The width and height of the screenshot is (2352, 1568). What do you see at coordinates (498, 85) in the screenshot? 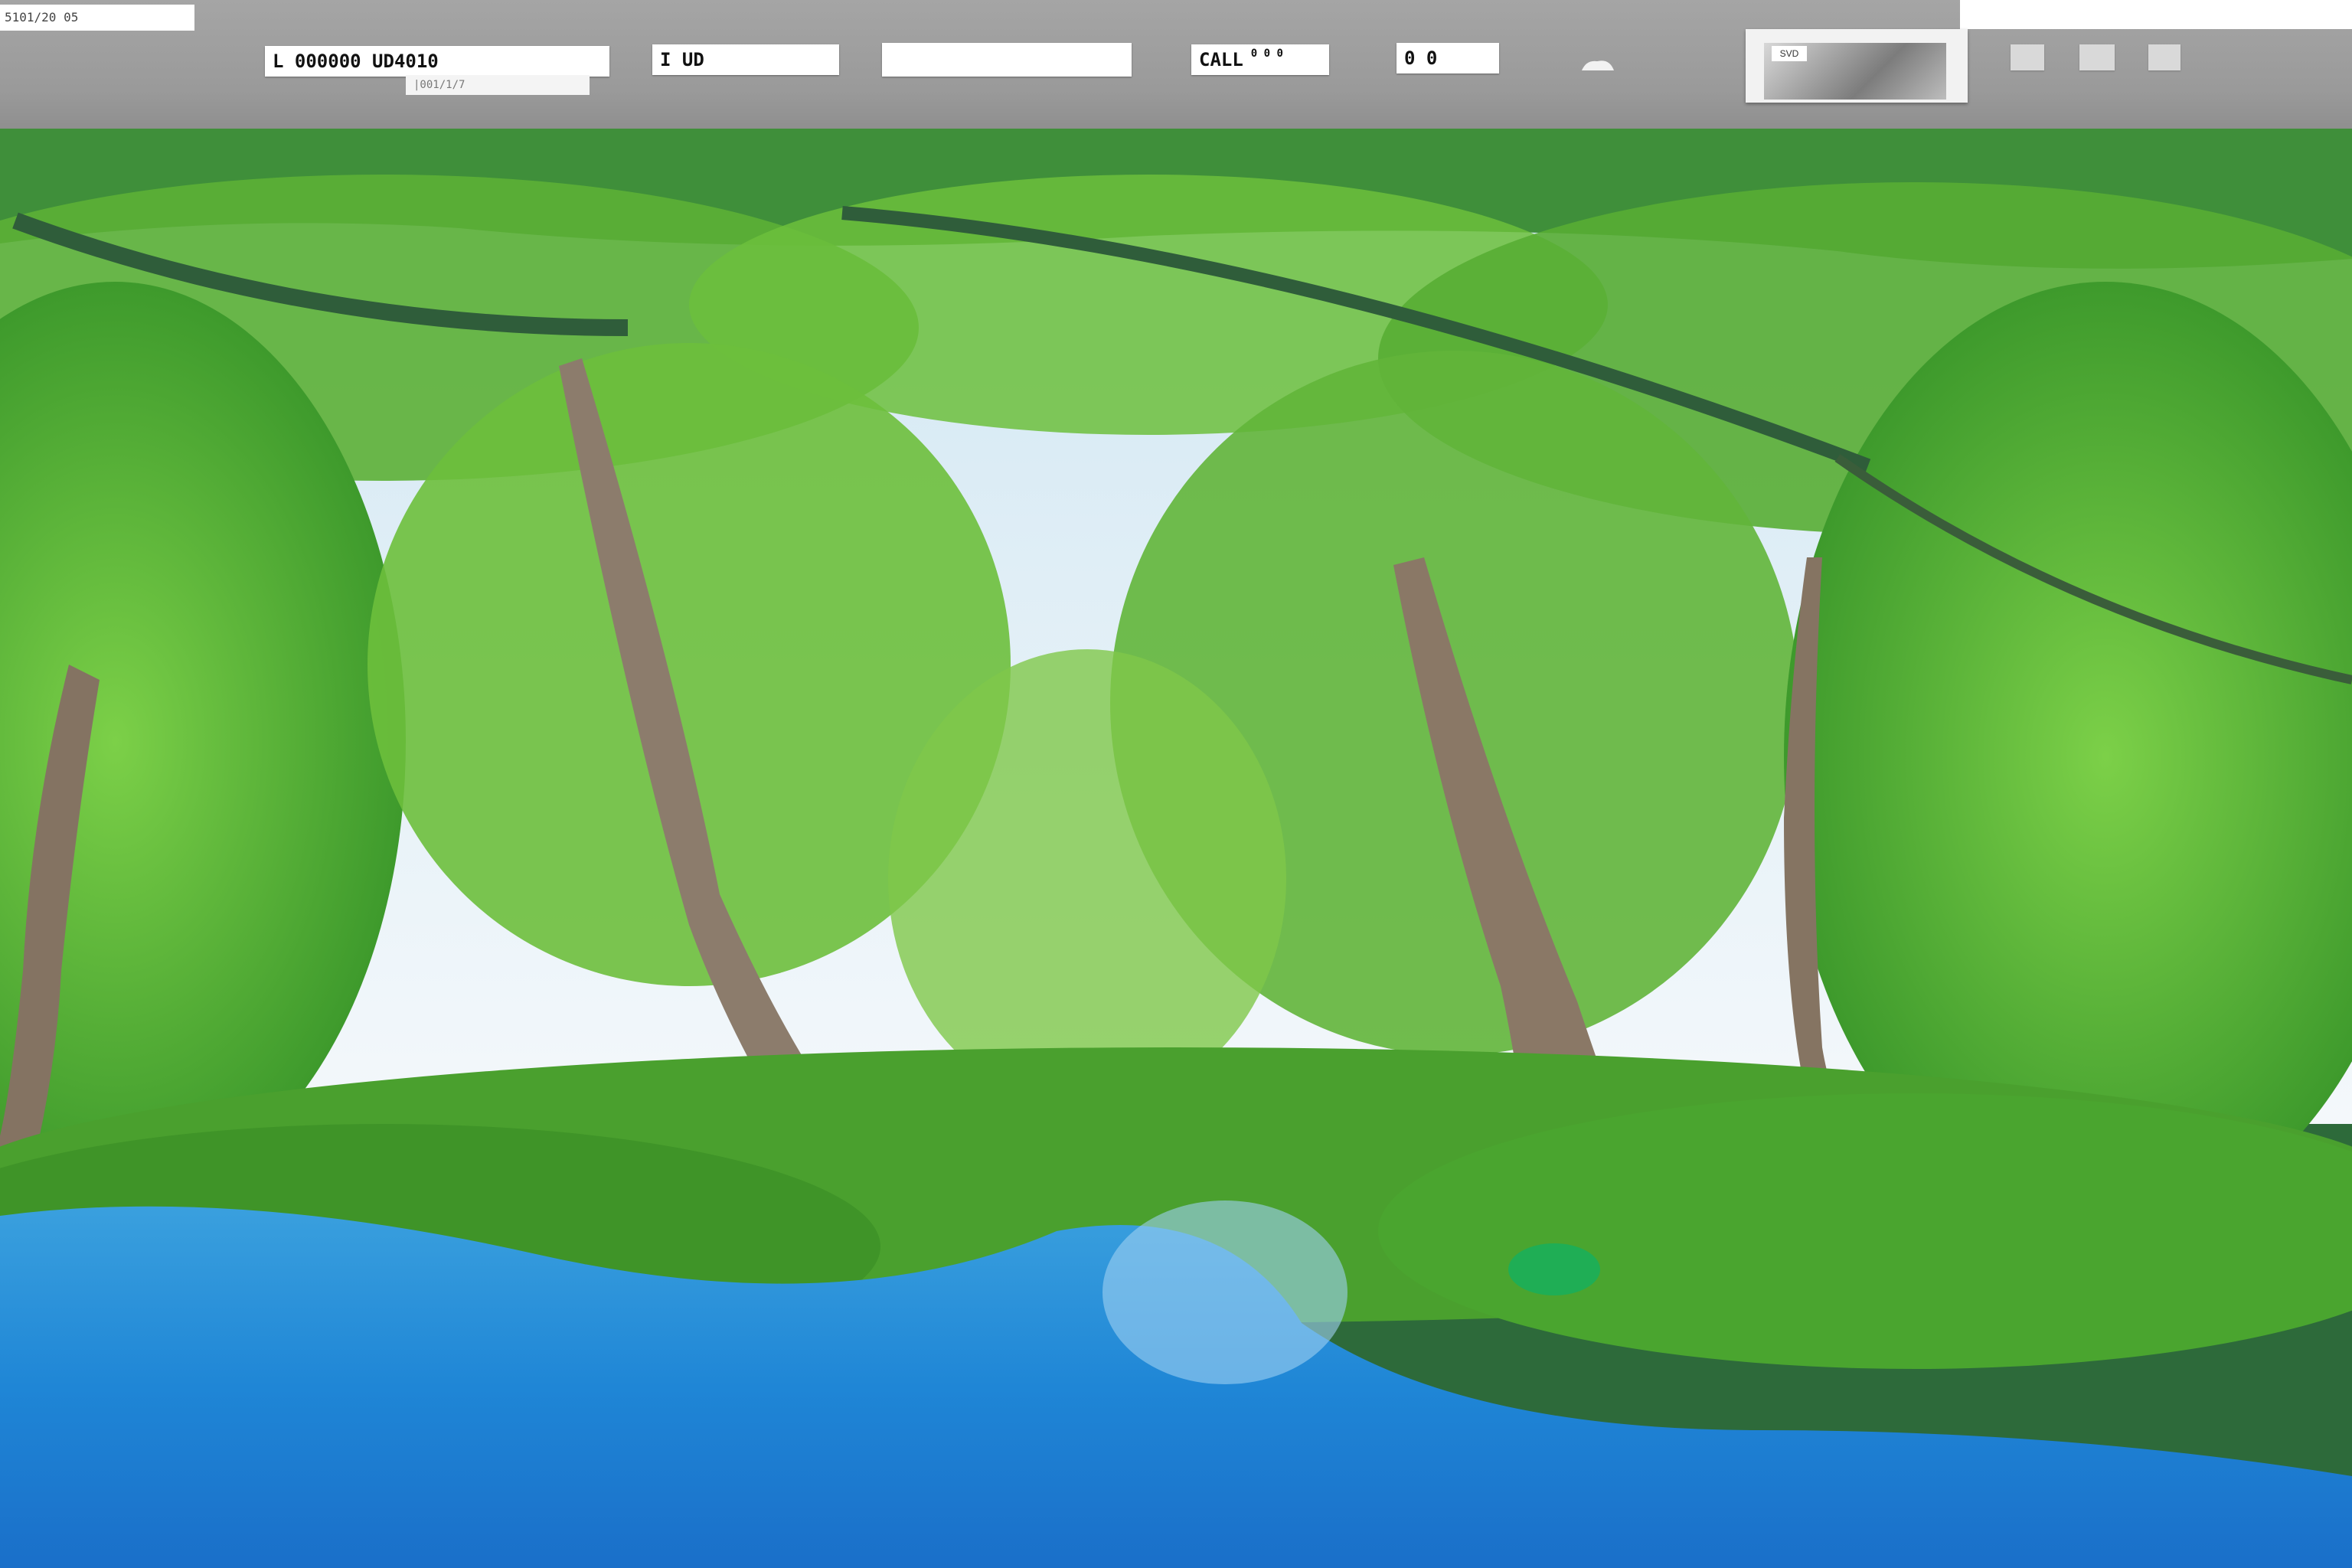
I see `coordinates-sublabel: |001/1/7` at bounding box center [498, 85].